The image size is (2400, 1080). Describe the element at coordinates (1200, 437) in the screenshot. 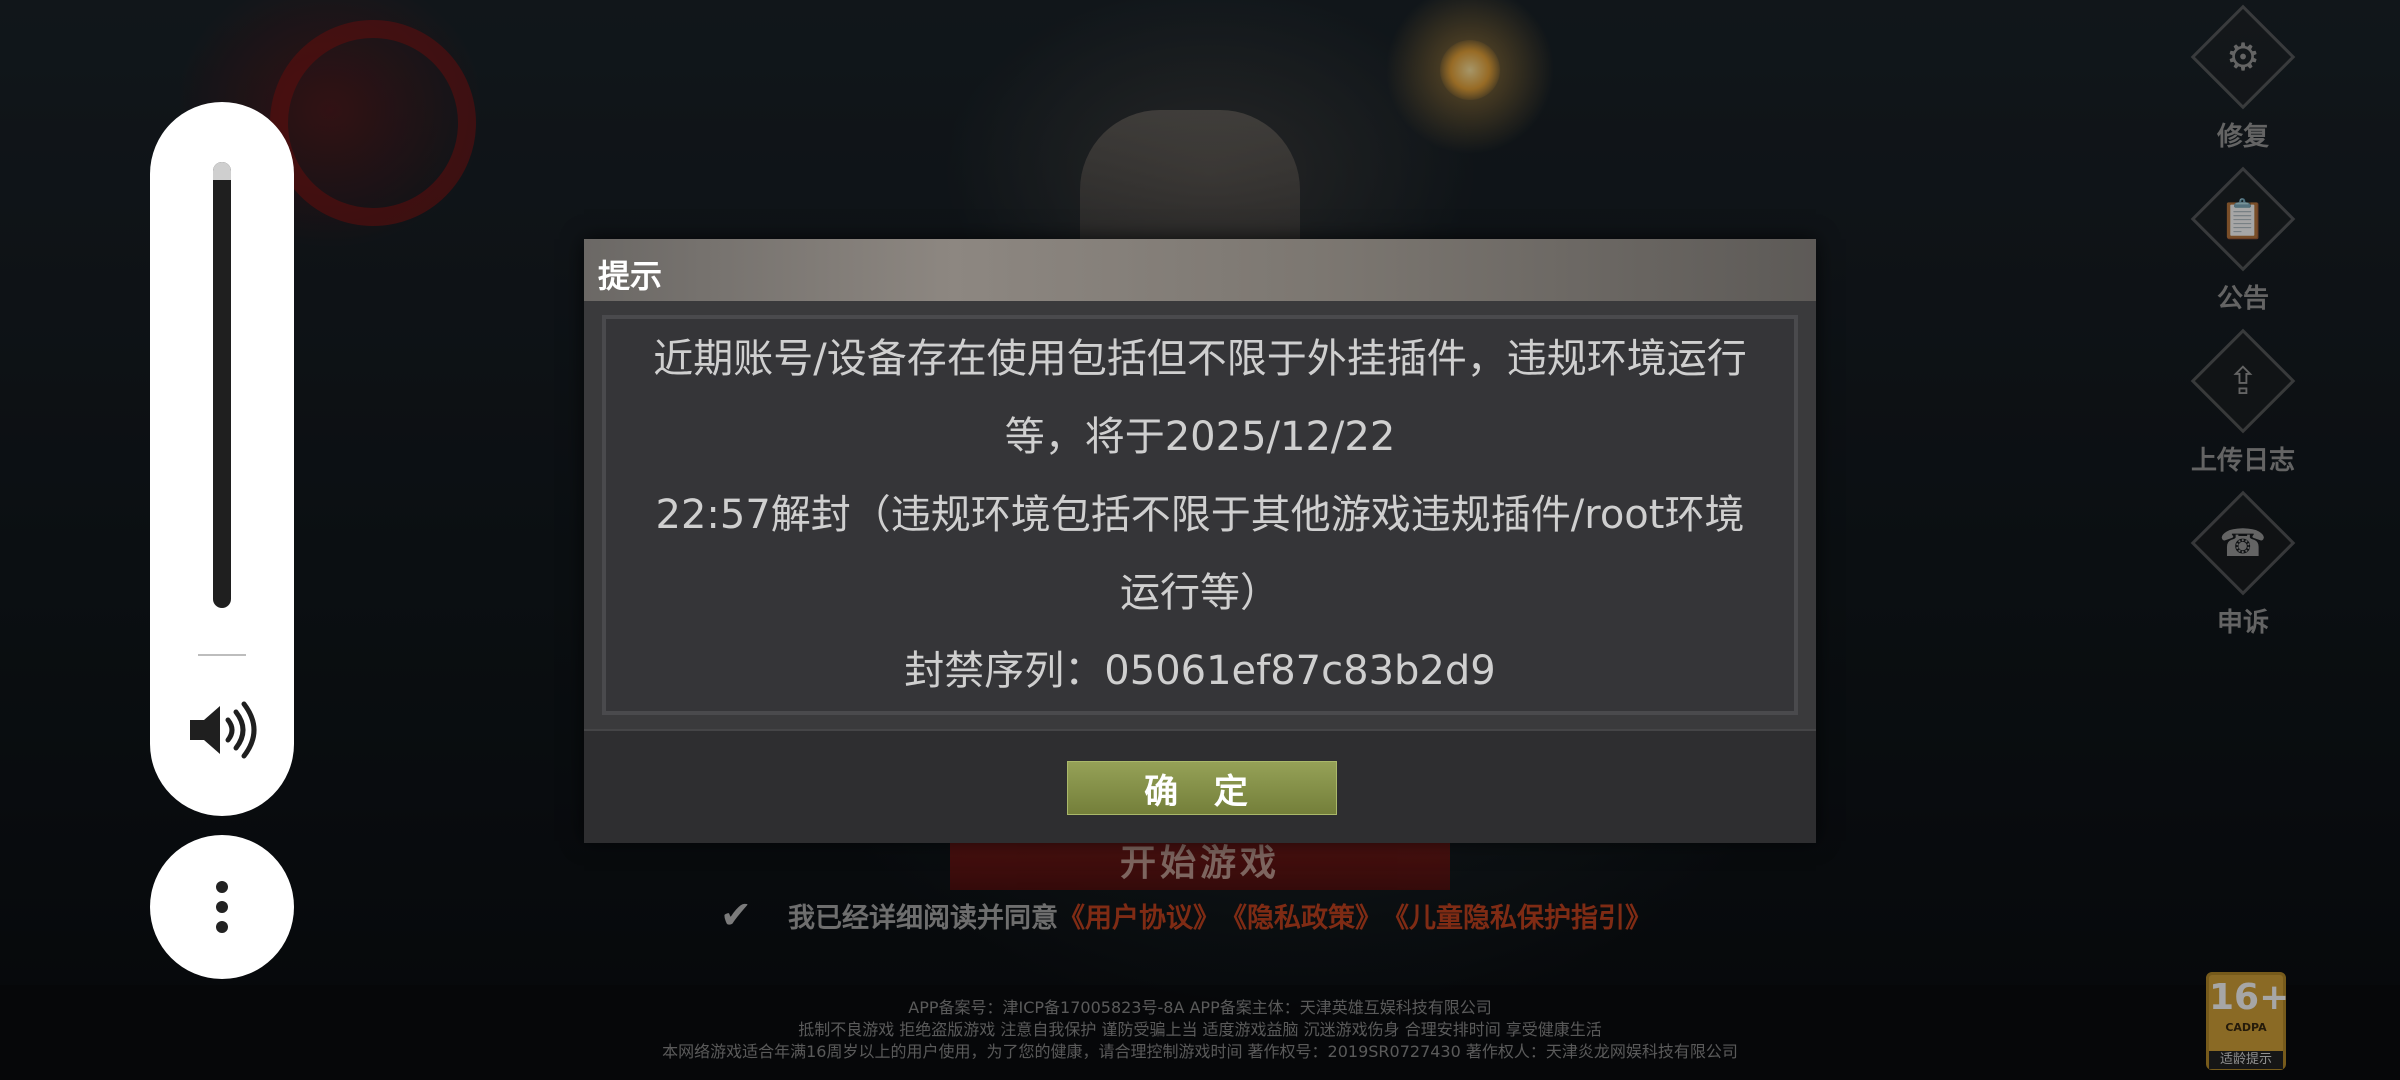

I see `message-line: 等，将于2025/12/22` at that location.